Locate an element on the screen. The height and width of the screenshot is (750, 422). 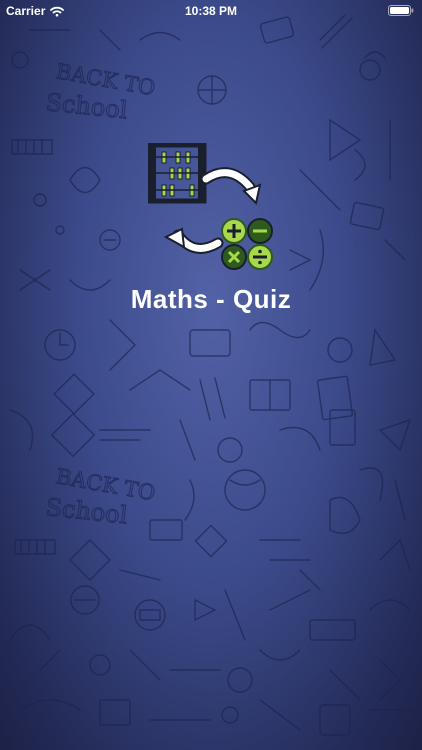
battery-full-icon is located at coordinates (401, 10).